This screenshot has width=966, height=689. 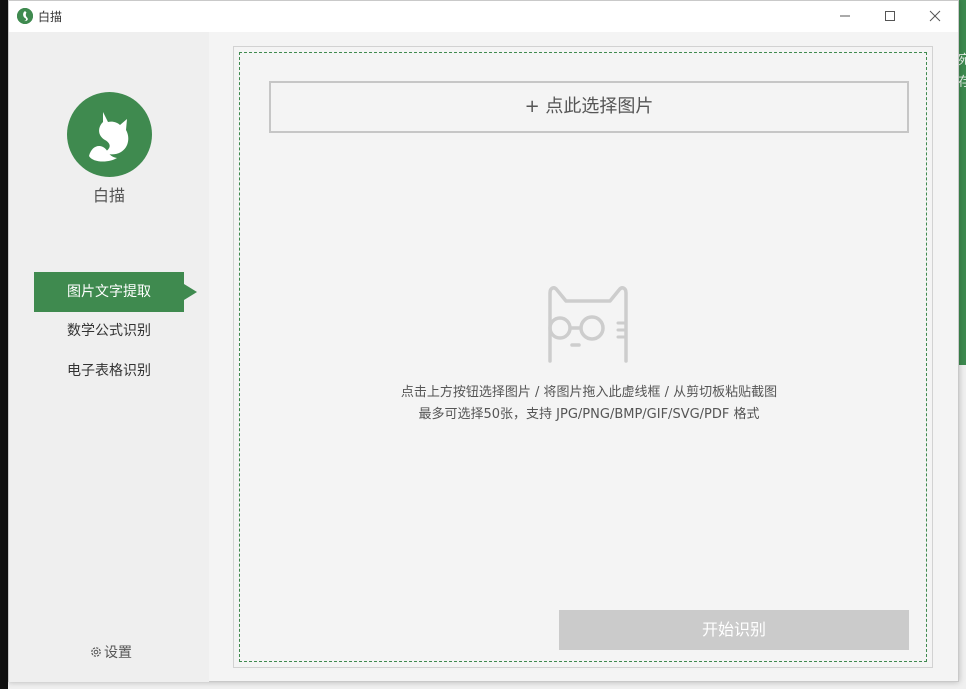 I want to click on active-indicator-arrow, so click(x=190, y=292).